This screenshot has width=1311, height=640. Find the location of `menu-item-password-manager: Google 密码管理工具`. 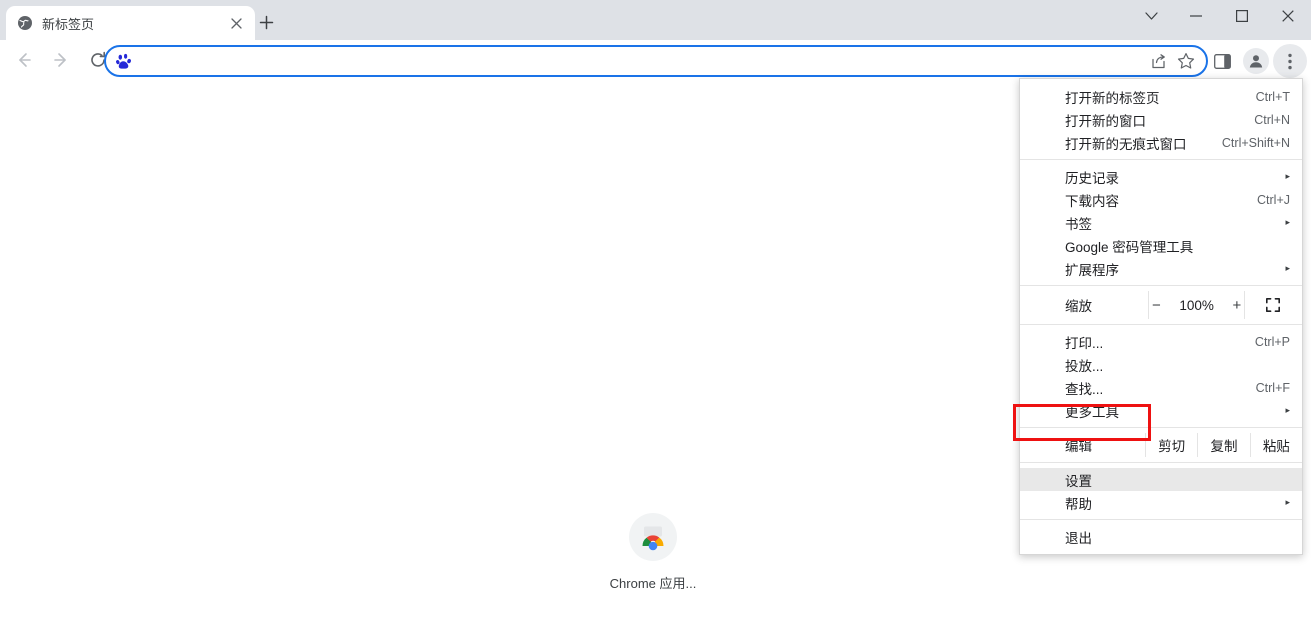

menu-item-password-manager: Google 密码管理工具 is located at coordinates (1161, 245).